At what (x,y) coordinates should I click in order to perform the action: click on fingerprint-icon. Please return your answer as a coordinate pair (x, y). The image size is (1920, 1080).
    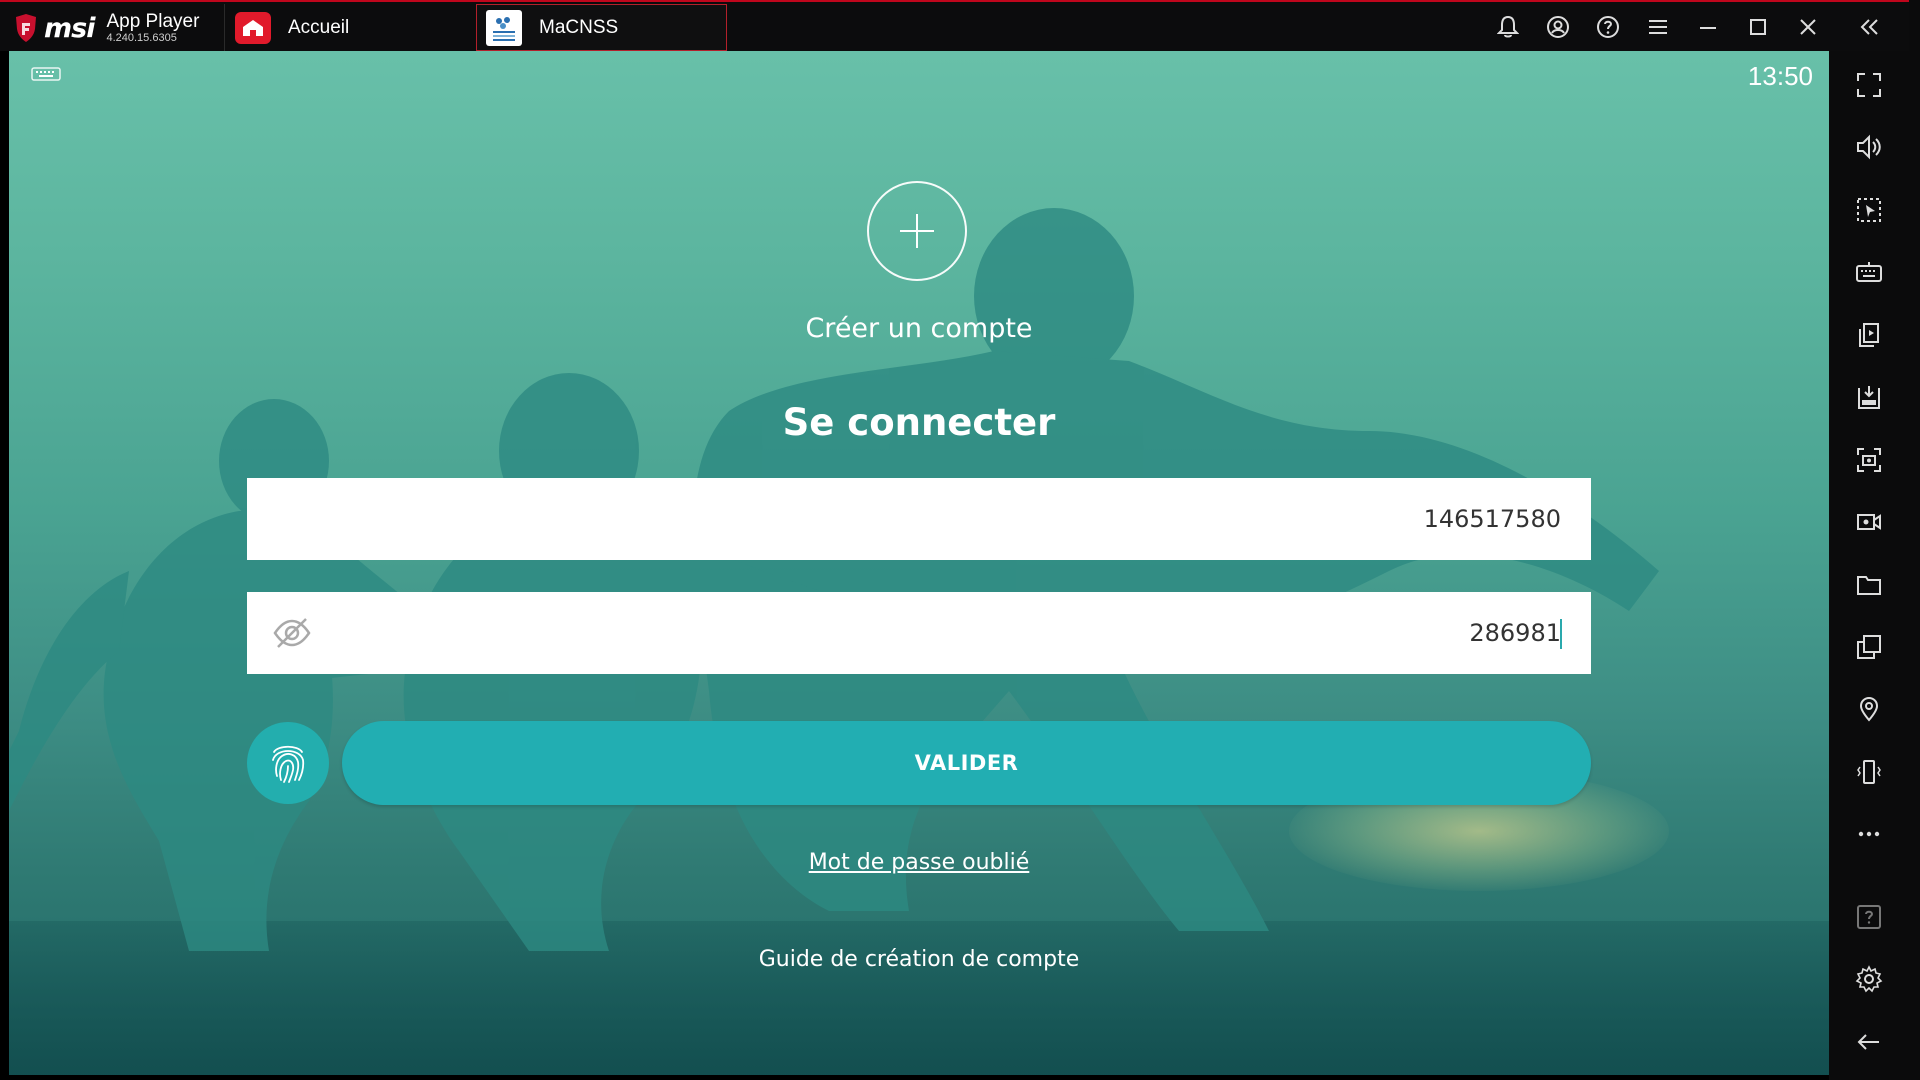
    Looking at the image, I should click on (288, 764).